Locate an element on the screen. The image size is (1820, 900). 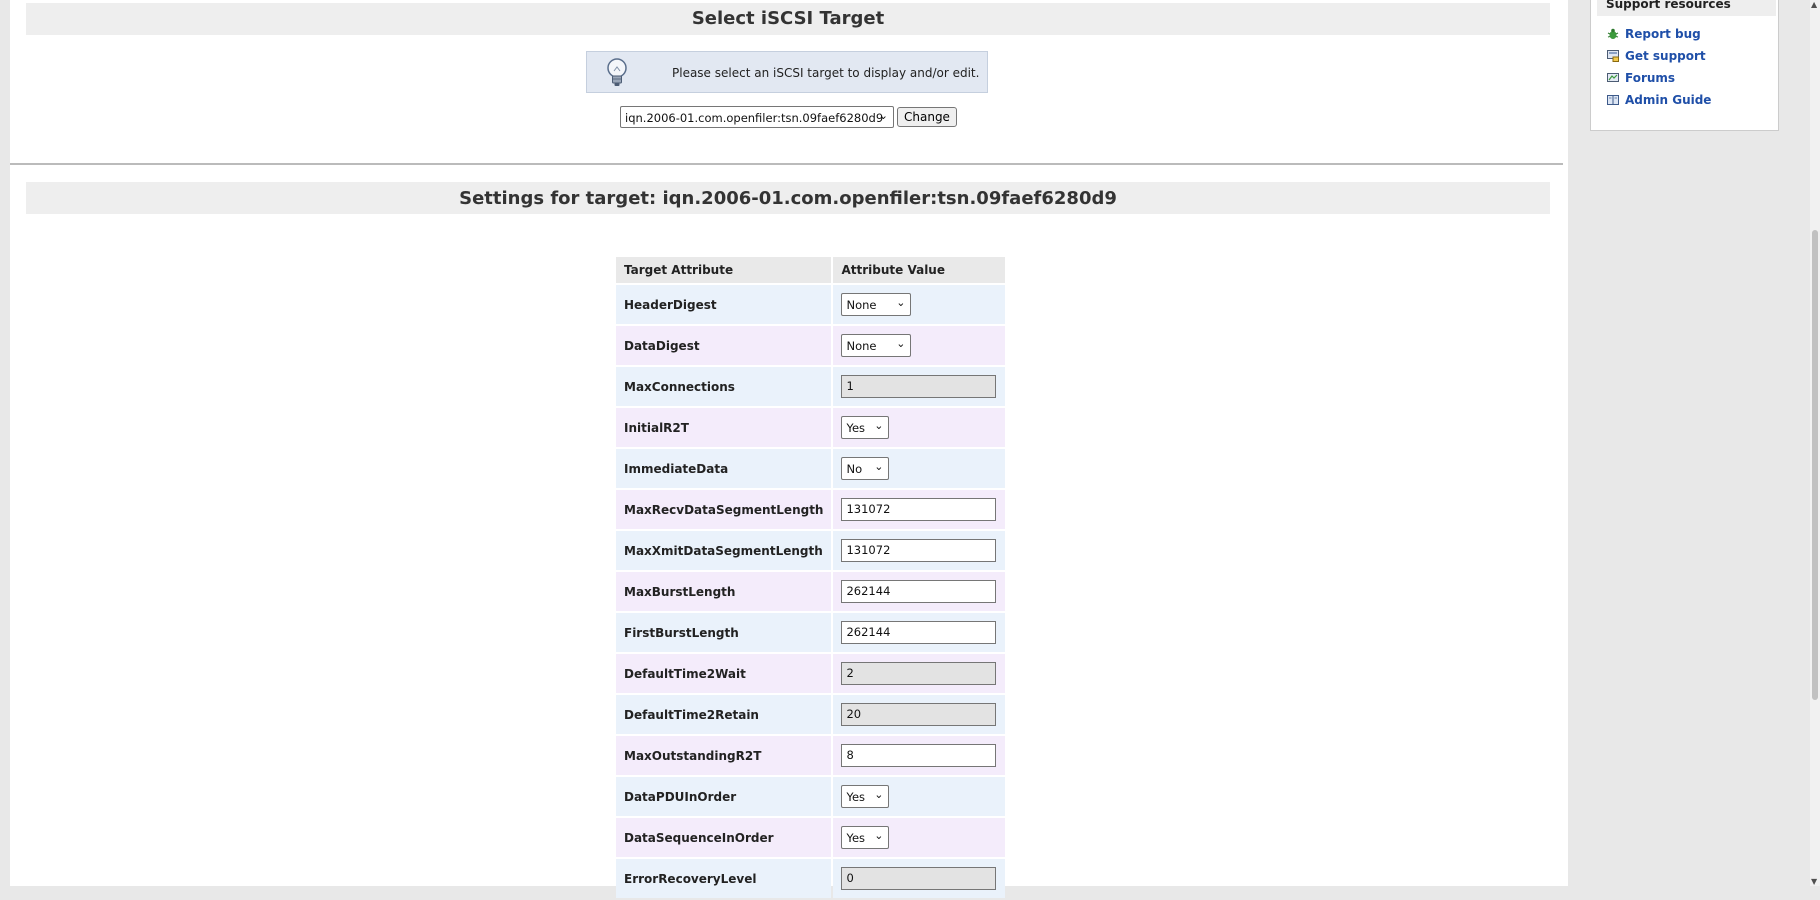
attribute-input: 8 is located at coordinates (919, 755).